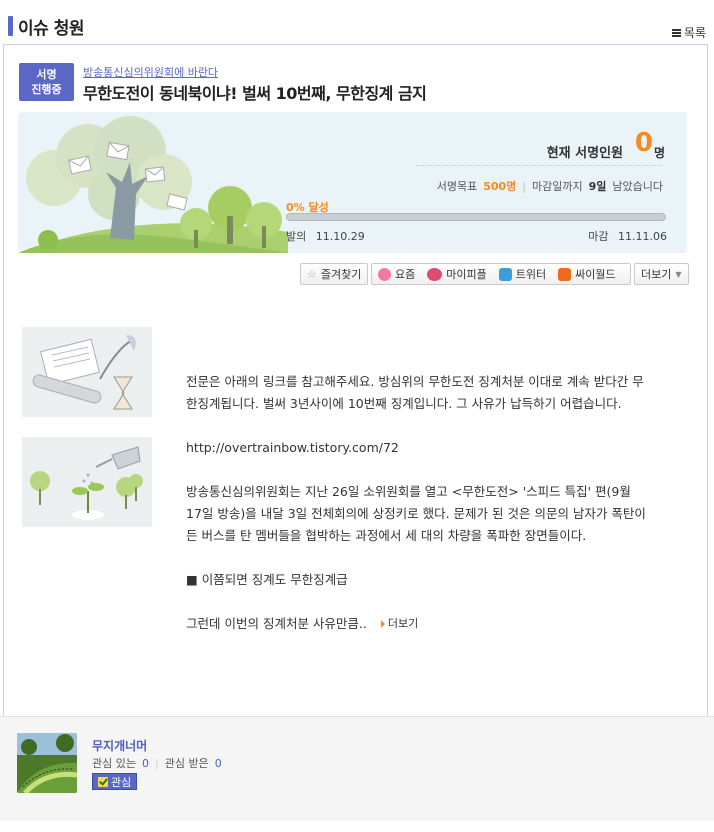  What do you see at coordinates (267, 579) in the screenshot?
I see `body-paragraph-3: ■ 이쯤되면 징계도 무한징계급` at bounding box center [267, 579].